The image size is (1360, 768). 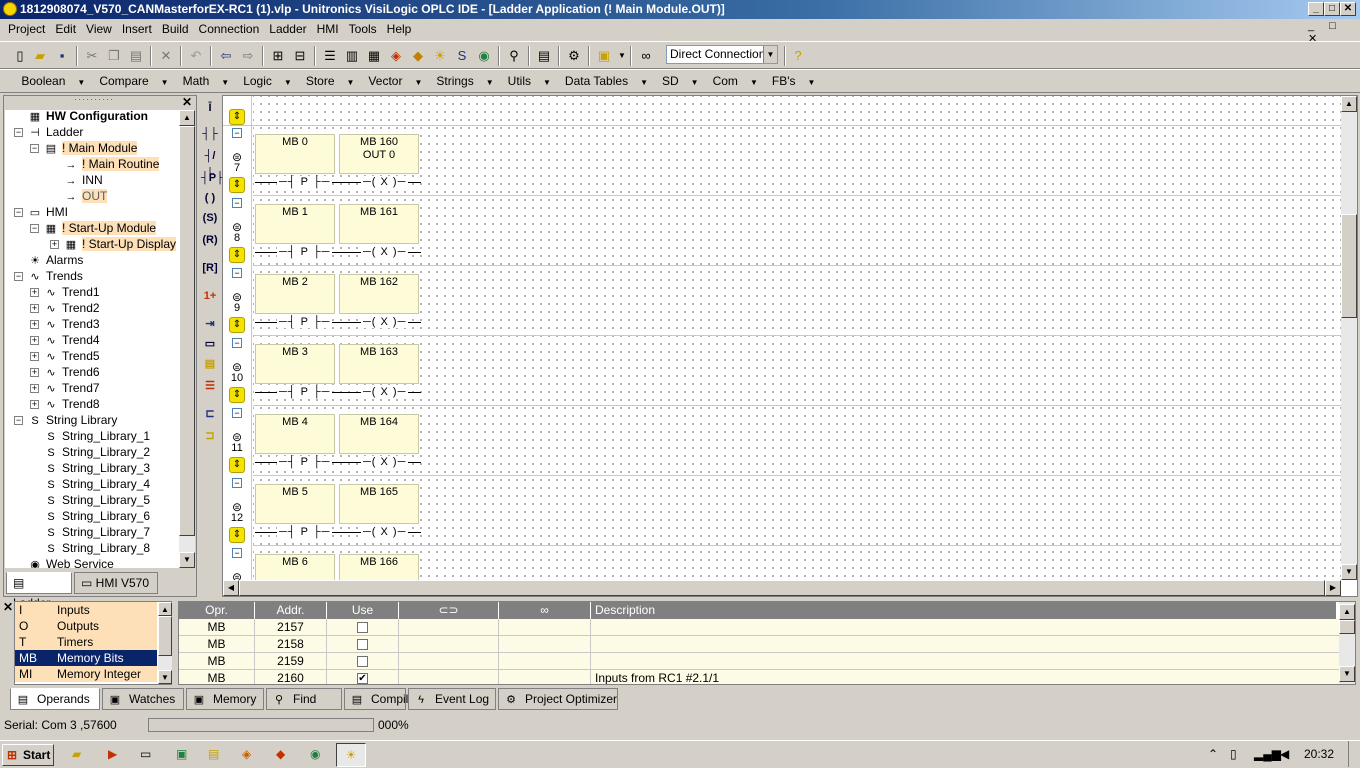 What do you see at coordinates (722, 54) in the screenshot?
I see `connection-select: Direct Connection ▼` at bounding box center [722, 54].